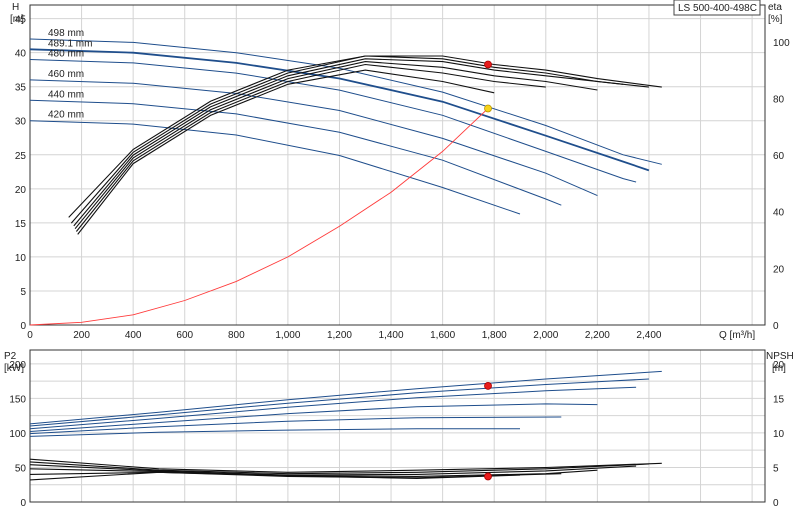 The image size is (800, 525). What do you see at coordinates (339, 335) in the screenshot?
I see `x-tick-label: 1,200` at bounding box center [339, 335].